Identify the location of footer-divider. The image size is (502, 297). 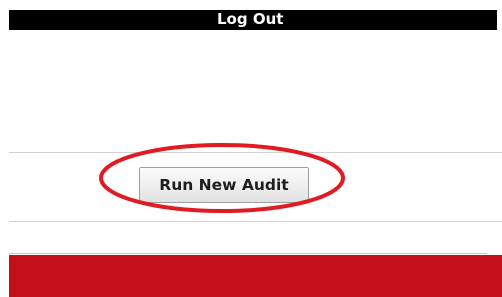
(248, 253).